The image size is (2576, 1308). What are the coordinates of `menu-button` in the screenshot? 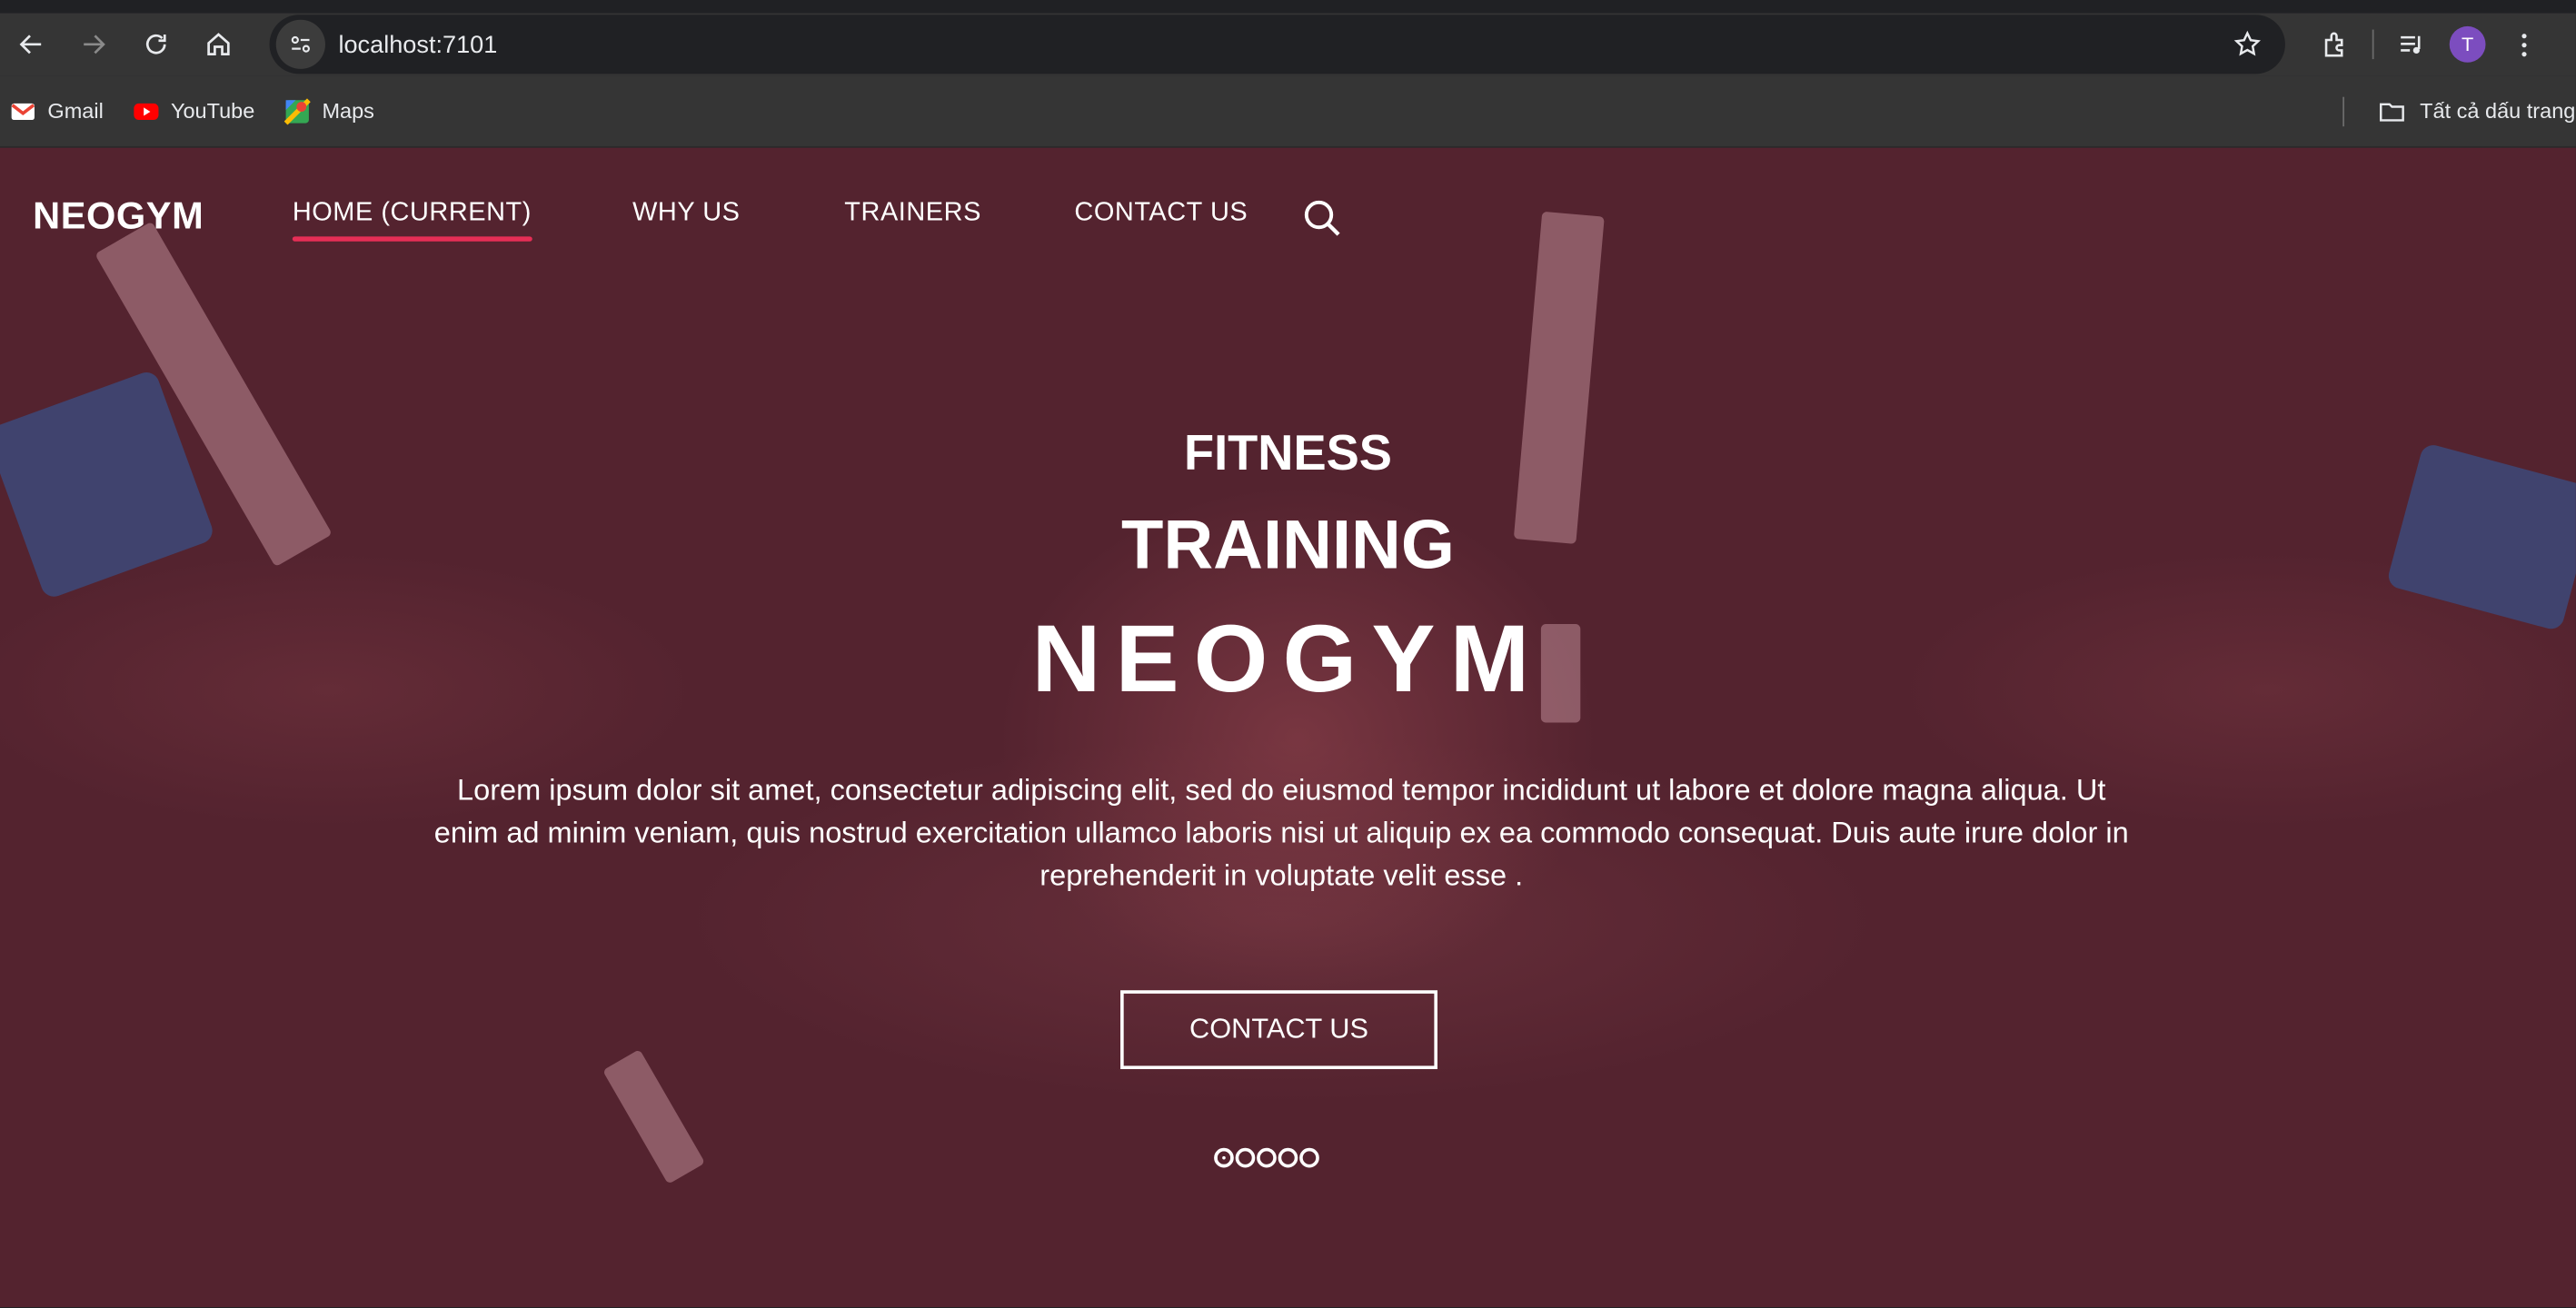 It's located at (2523, 44).